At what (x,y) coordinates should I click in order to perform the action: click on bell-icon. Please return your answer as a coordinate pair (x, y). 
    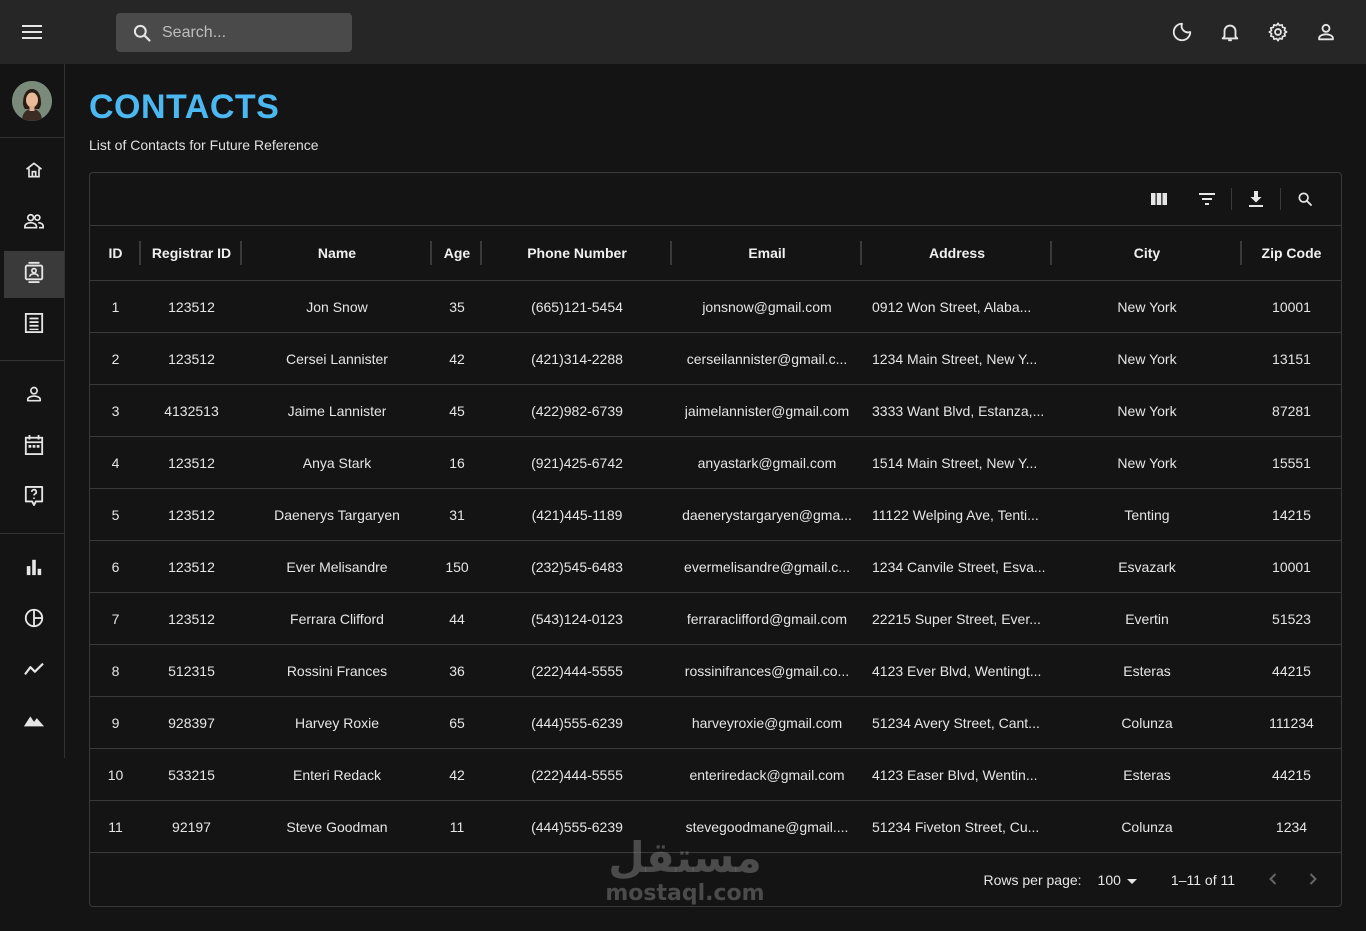
    Looking at the image, I should click on (1230, 32).